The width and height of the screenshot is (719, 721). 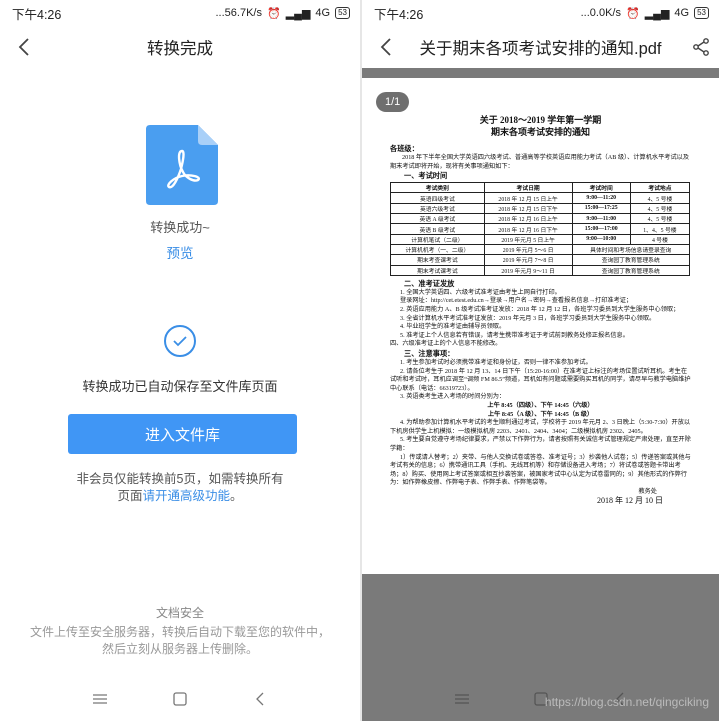 What do you see at coordinates (528, 219) in the screenshot?
I see `table-cell: 2018 年 12 月 16 日上午` at bounding box center [528, 219].